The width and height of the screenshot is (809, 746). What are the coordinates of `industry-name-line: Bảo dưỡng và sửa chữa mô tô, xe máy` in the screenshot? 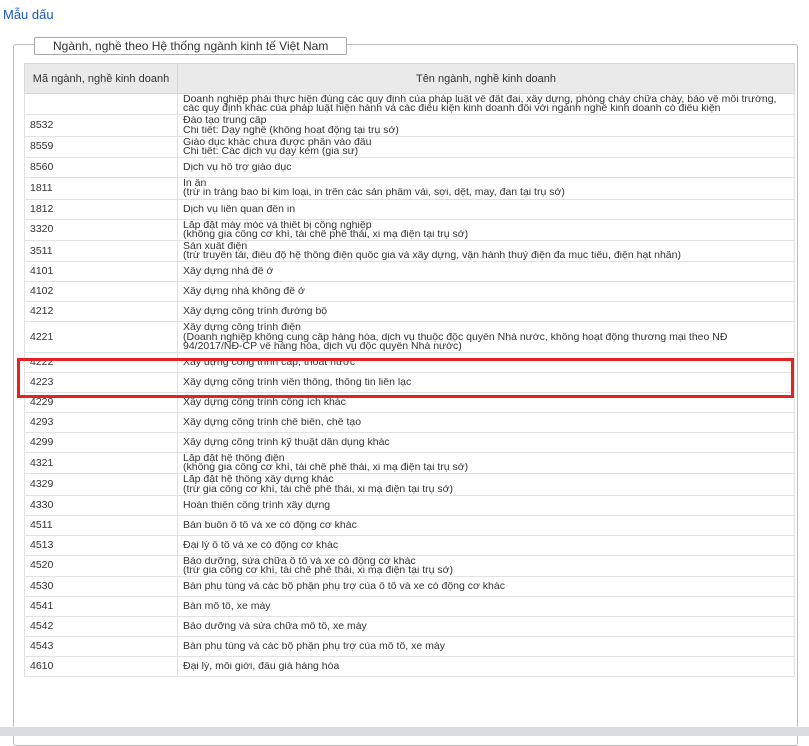 It's located at (275, 627).